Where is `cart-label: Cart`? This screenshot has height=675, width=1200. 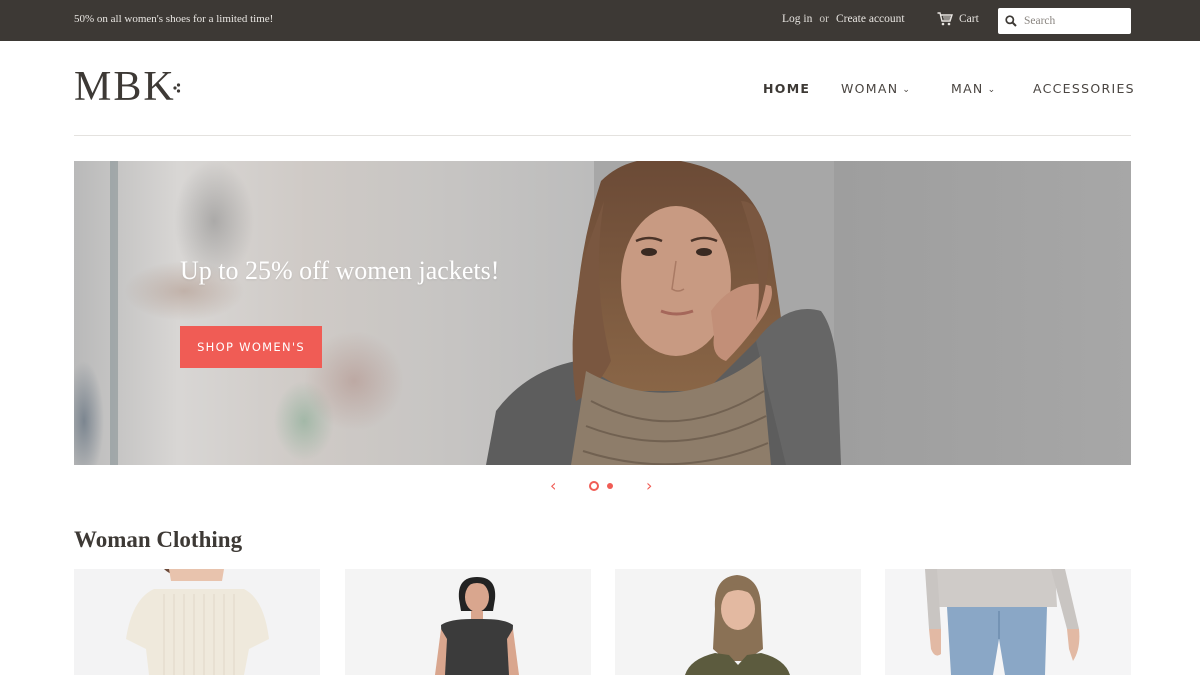
cart-label: Cart is located at coordinates (969, 19).